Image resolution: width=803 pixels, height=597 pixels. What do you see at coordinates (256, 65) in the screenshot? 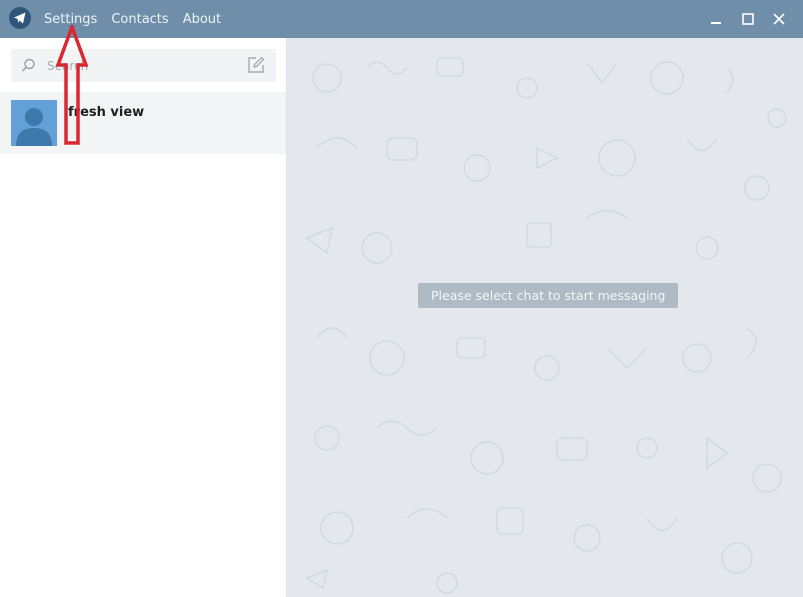
I see `compose-icon` at bounding box center [256, 65].